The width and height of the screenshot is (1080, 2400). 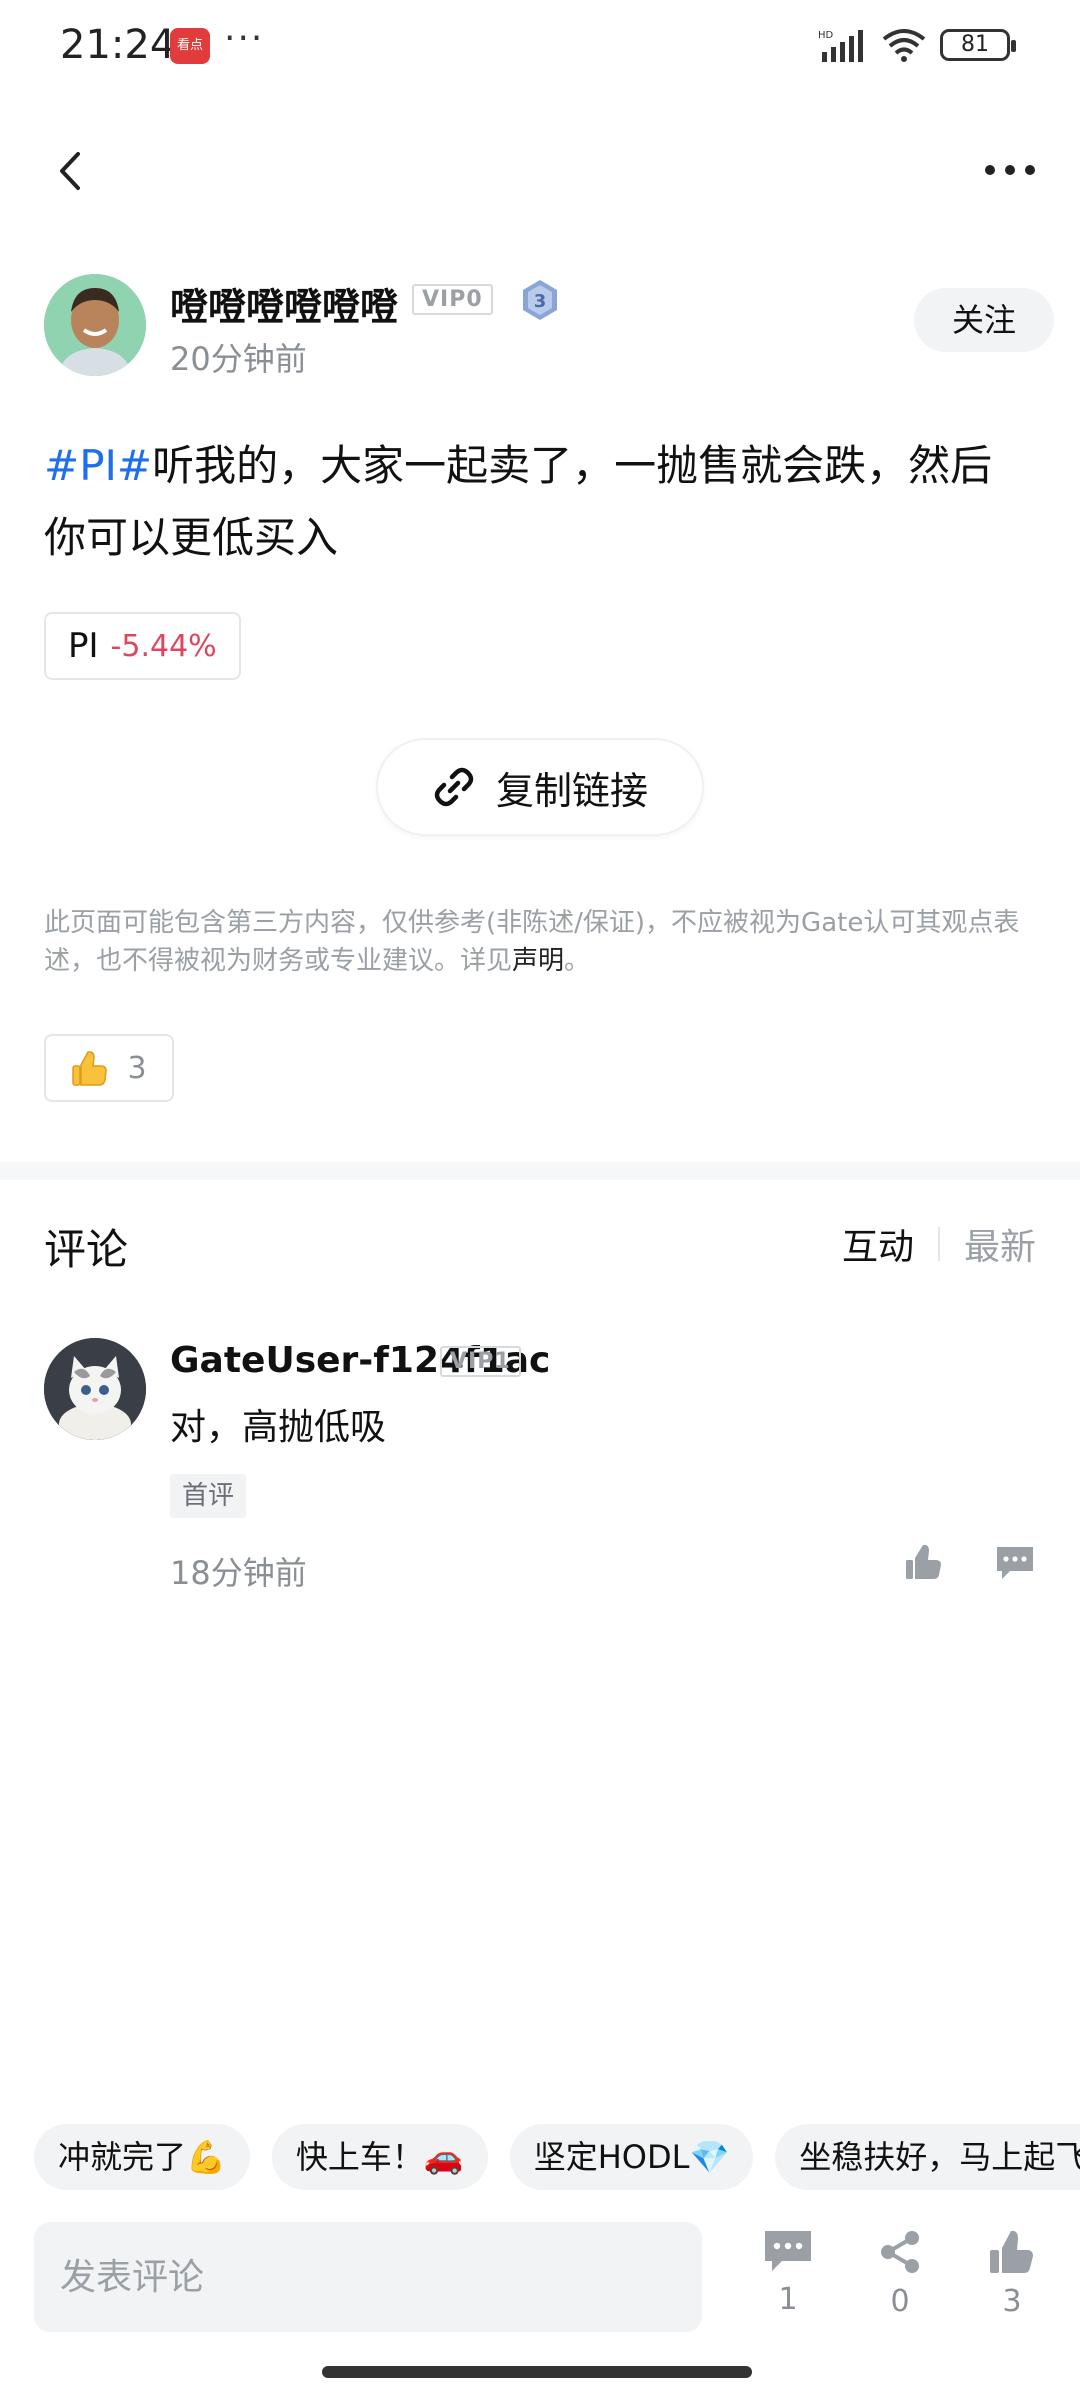 What do you see at coordinates (900, 2283) in the screenshot?
I see `share-action-button: 0` at bounding box center [900, 2283].